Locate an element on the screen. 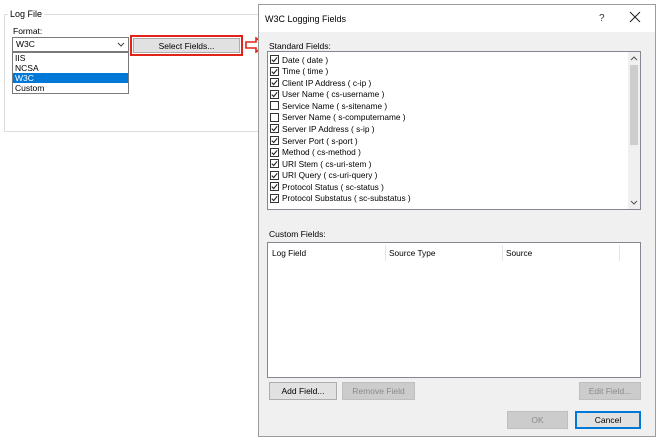 This screenshot has width=656, height=437. fields-scrollbar is located at coordinates (634, 130).